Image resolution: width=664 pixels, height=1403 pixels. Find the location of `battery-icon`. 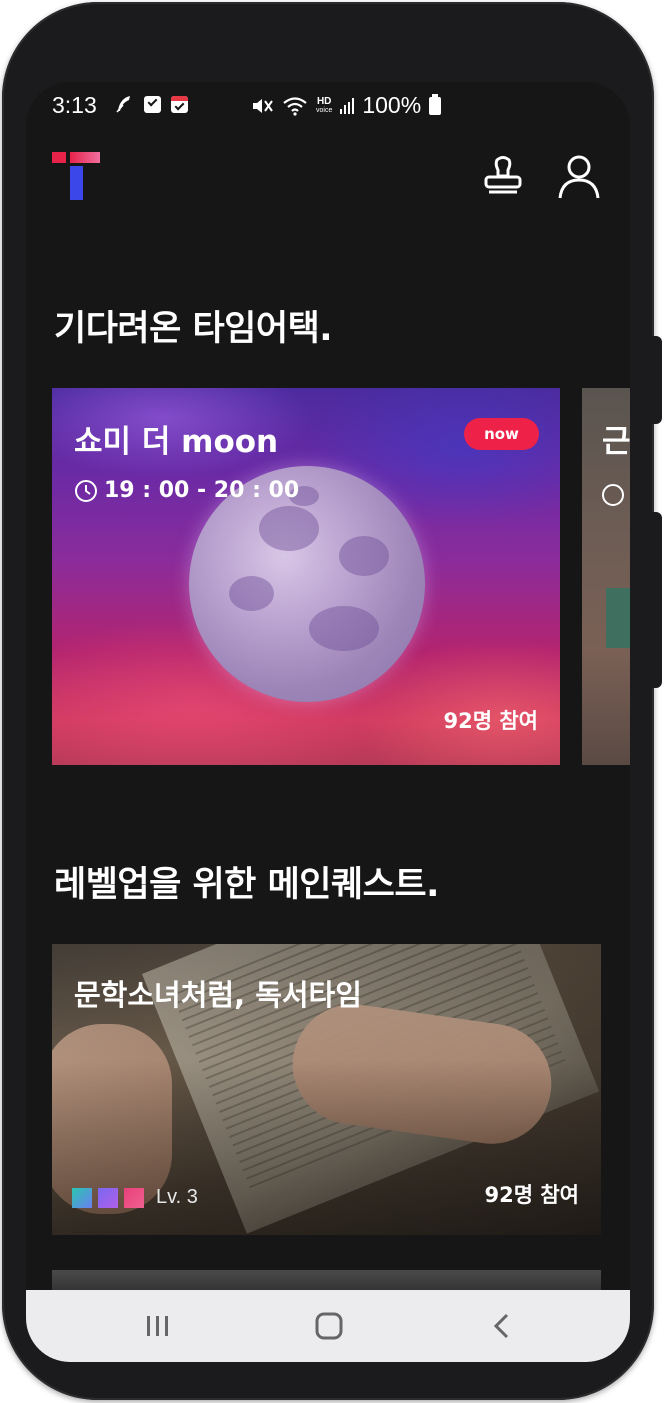

battery-icon is located at coordinates (435, 104).